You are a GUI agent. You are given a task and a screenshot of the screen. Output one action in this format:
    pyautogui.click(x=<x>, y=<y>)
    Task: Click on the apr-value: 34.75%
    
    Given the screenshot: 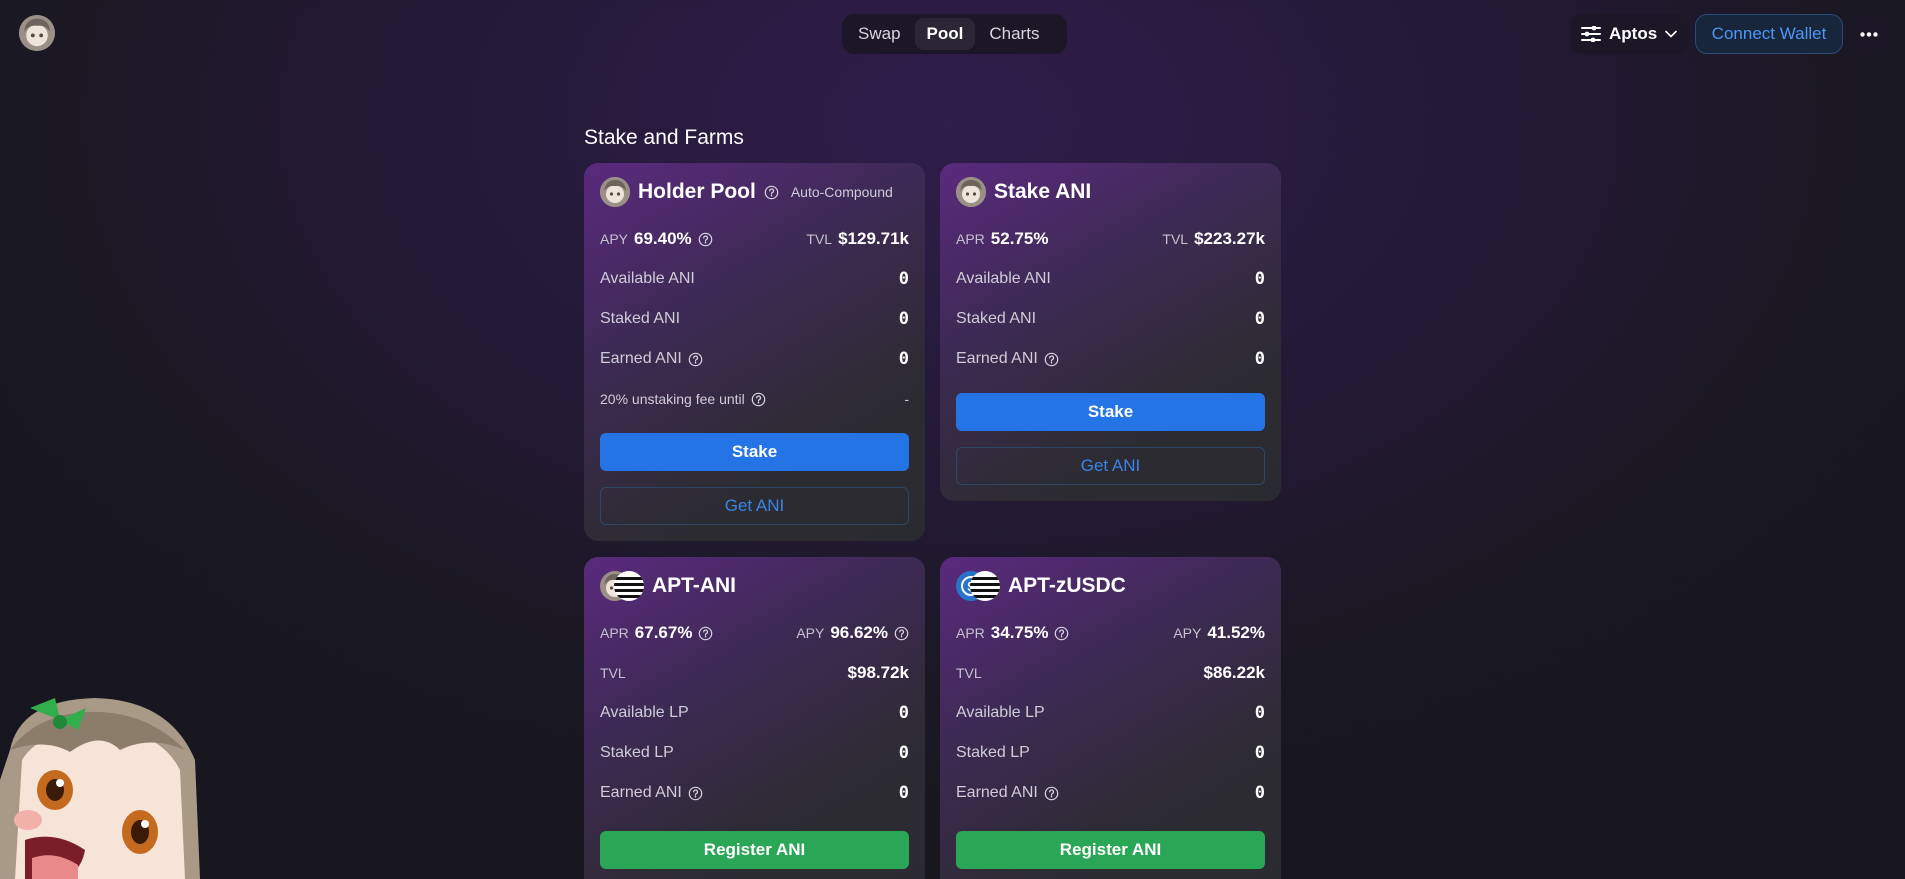 What is the action you would take?
    pyautogui.click(x=1019, y=632)
    